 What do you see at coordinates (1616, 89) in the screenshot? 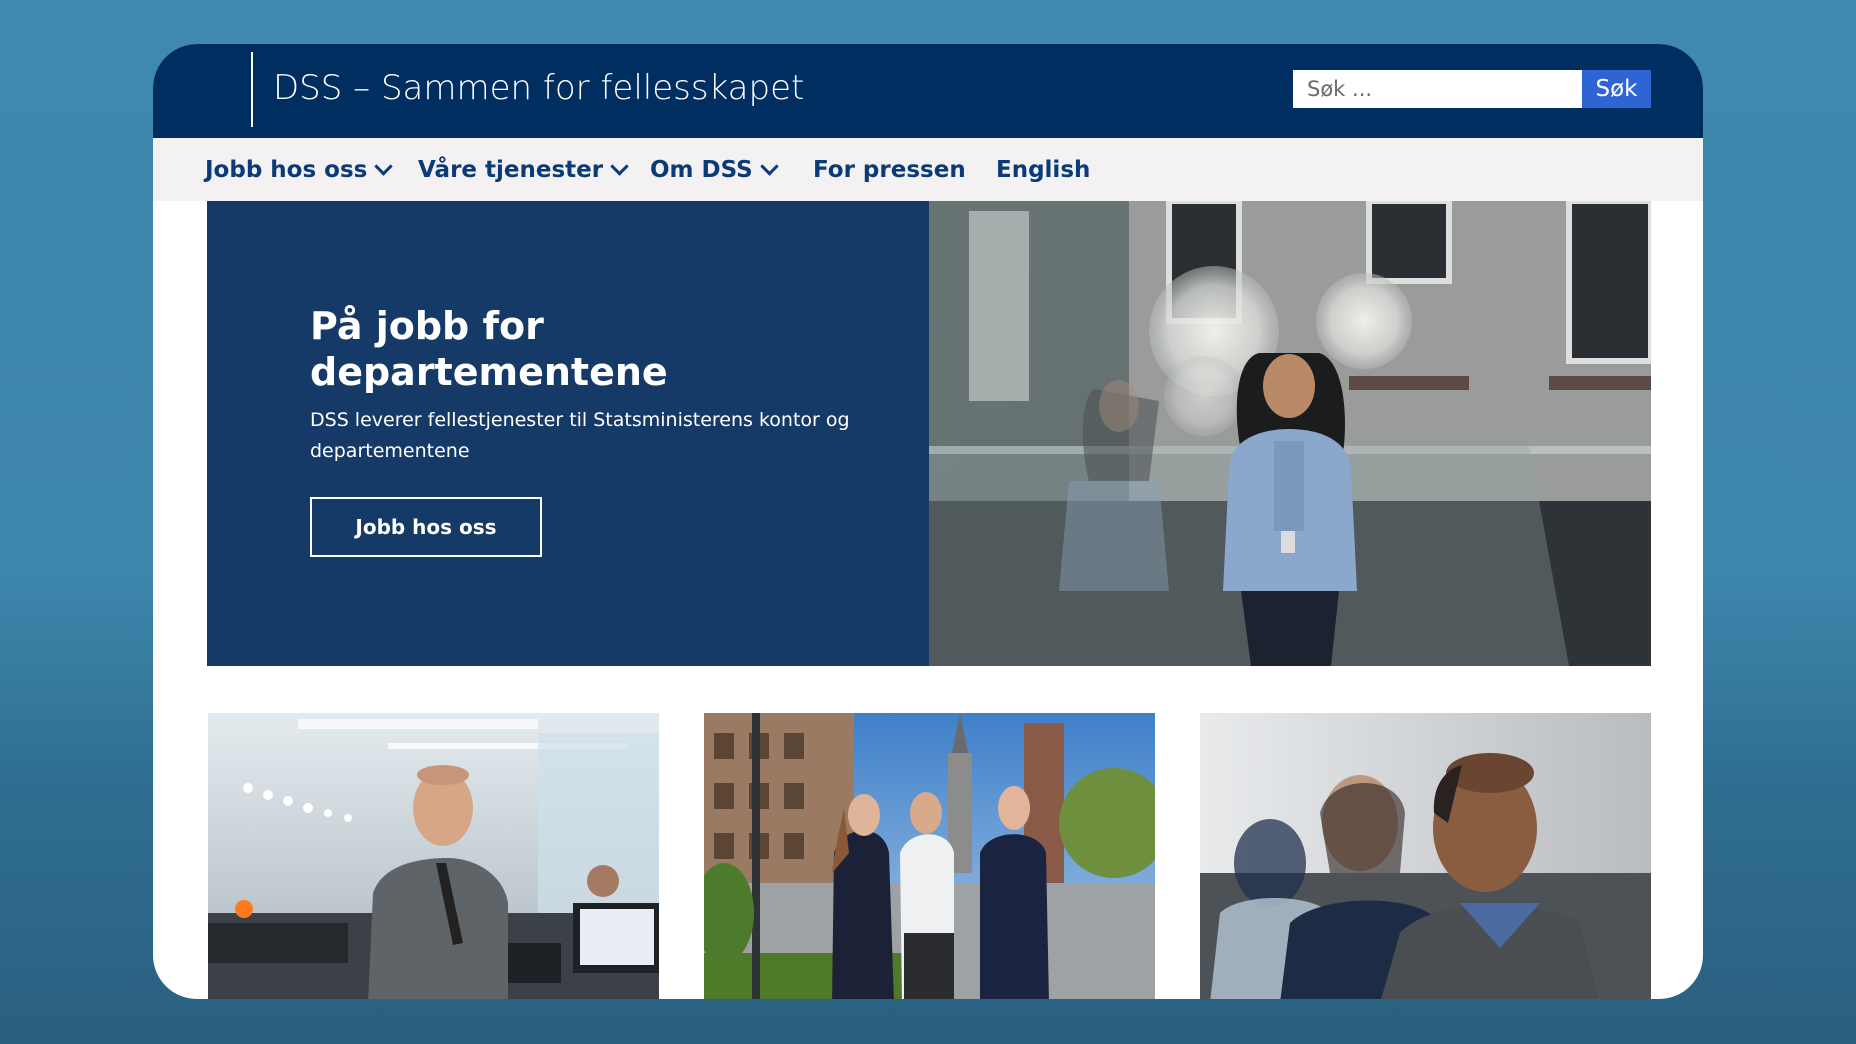
I see `search-button: Søk` at bounding box center [1616, 89].